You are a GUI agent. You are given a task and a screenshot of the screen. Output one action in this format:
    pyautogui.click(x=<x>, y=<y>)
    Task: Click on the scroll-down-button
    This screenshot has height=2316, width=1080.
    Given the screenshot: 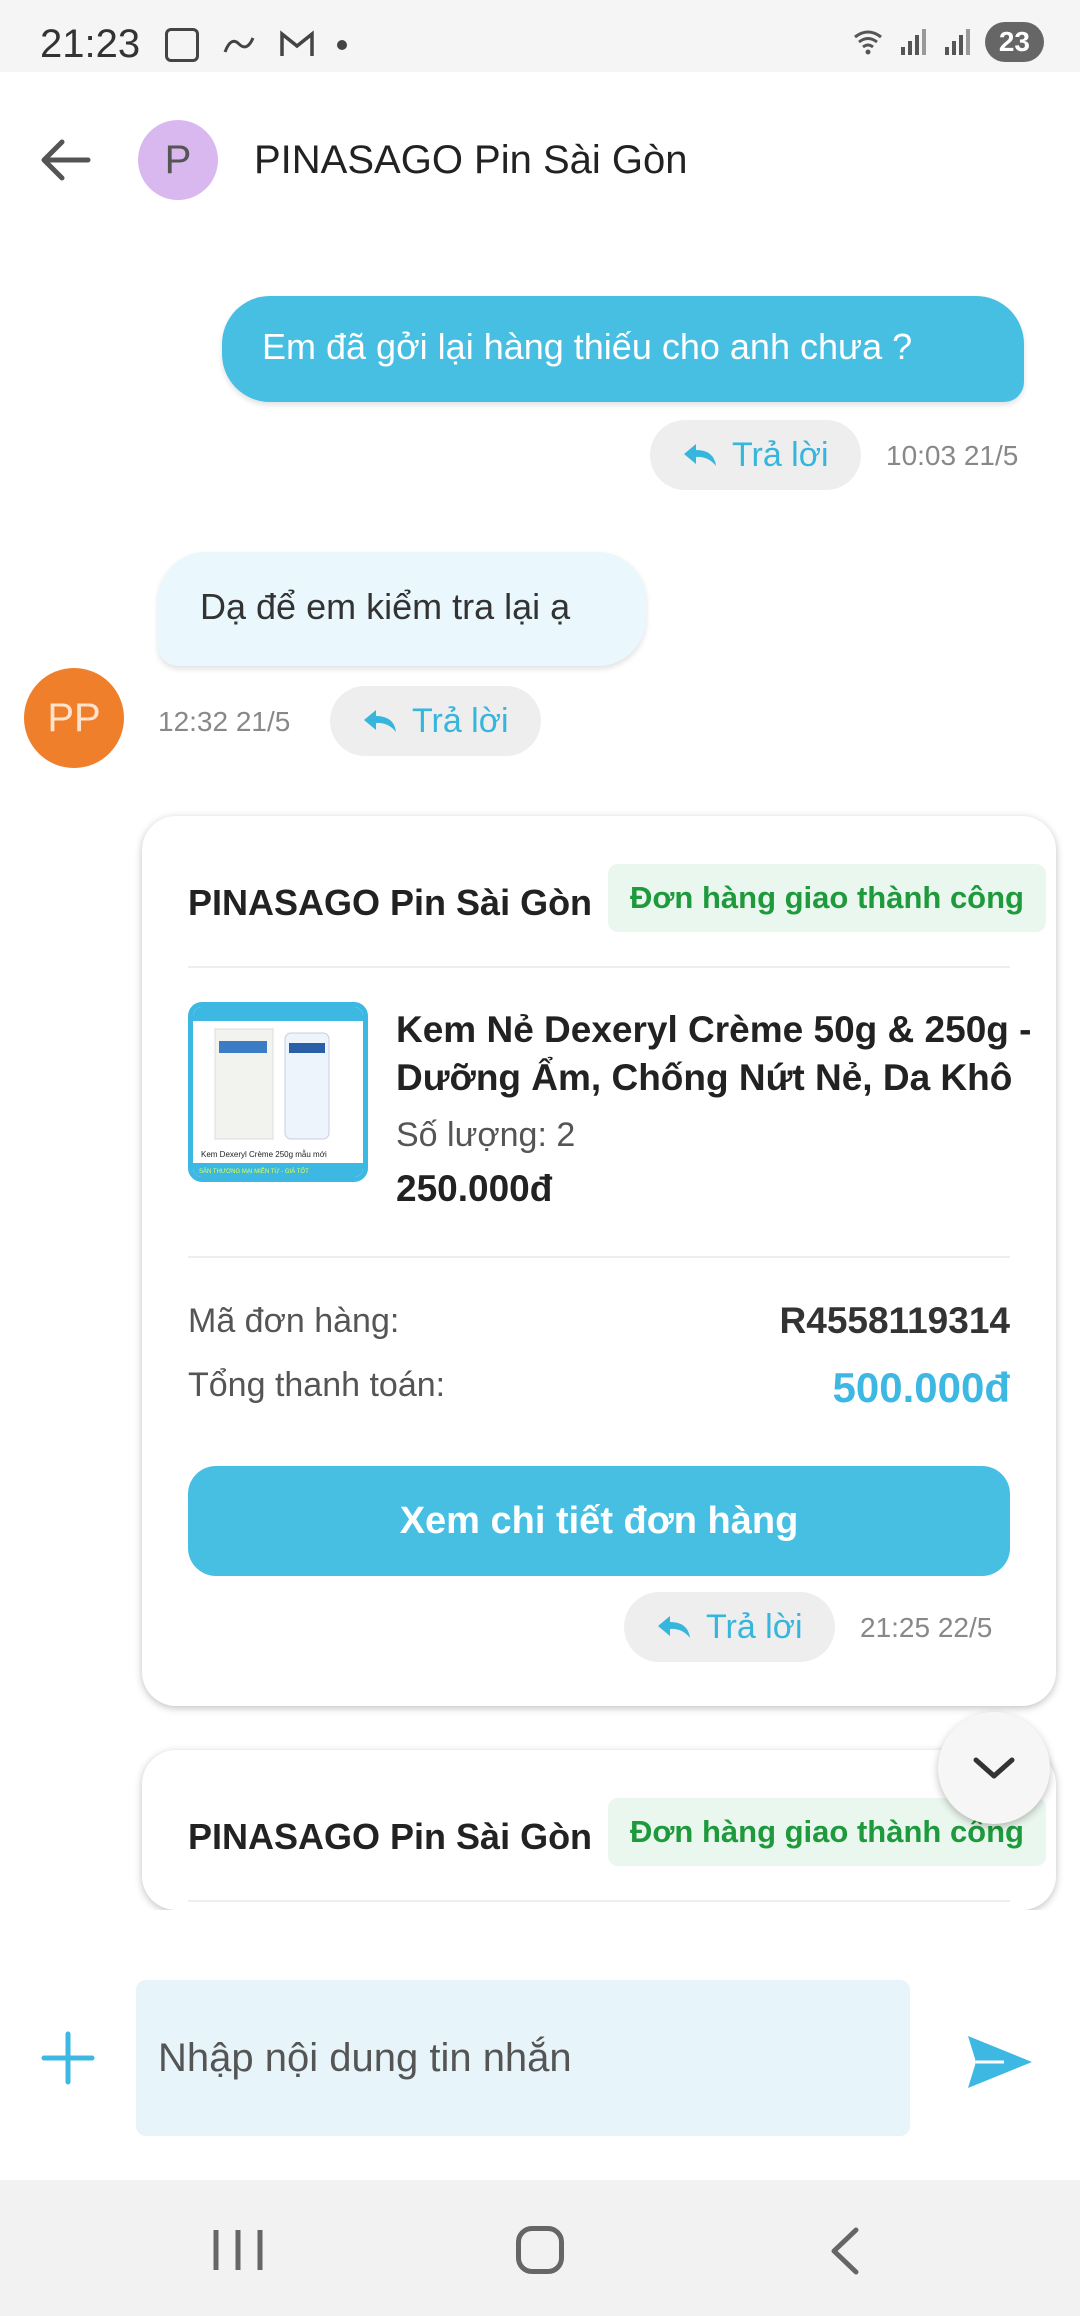 What is the action you would take?
    pyautogui.click(x=994, y=1768)
    